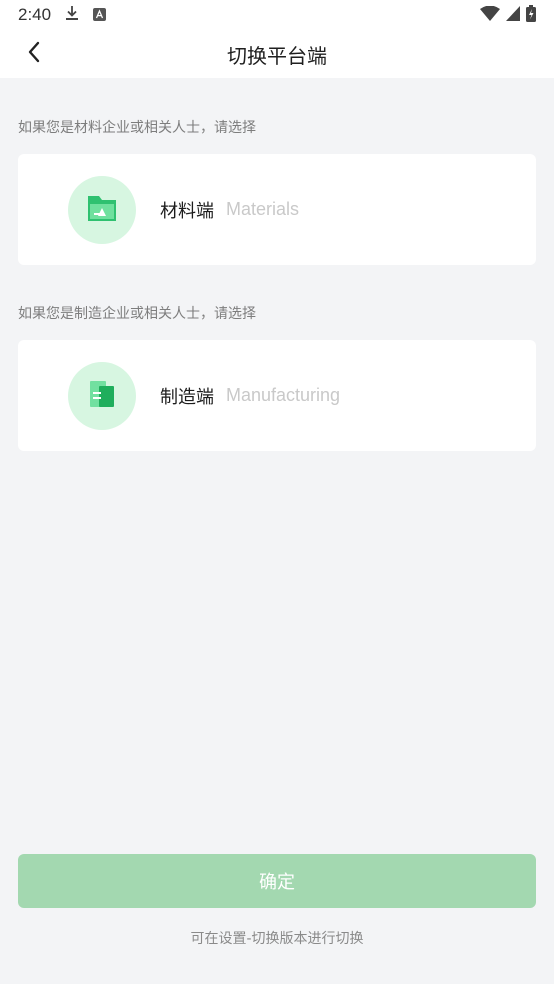 This screenshot has width=554, height=984. I want to click on confirm-button: 确定, so click(277, 881).